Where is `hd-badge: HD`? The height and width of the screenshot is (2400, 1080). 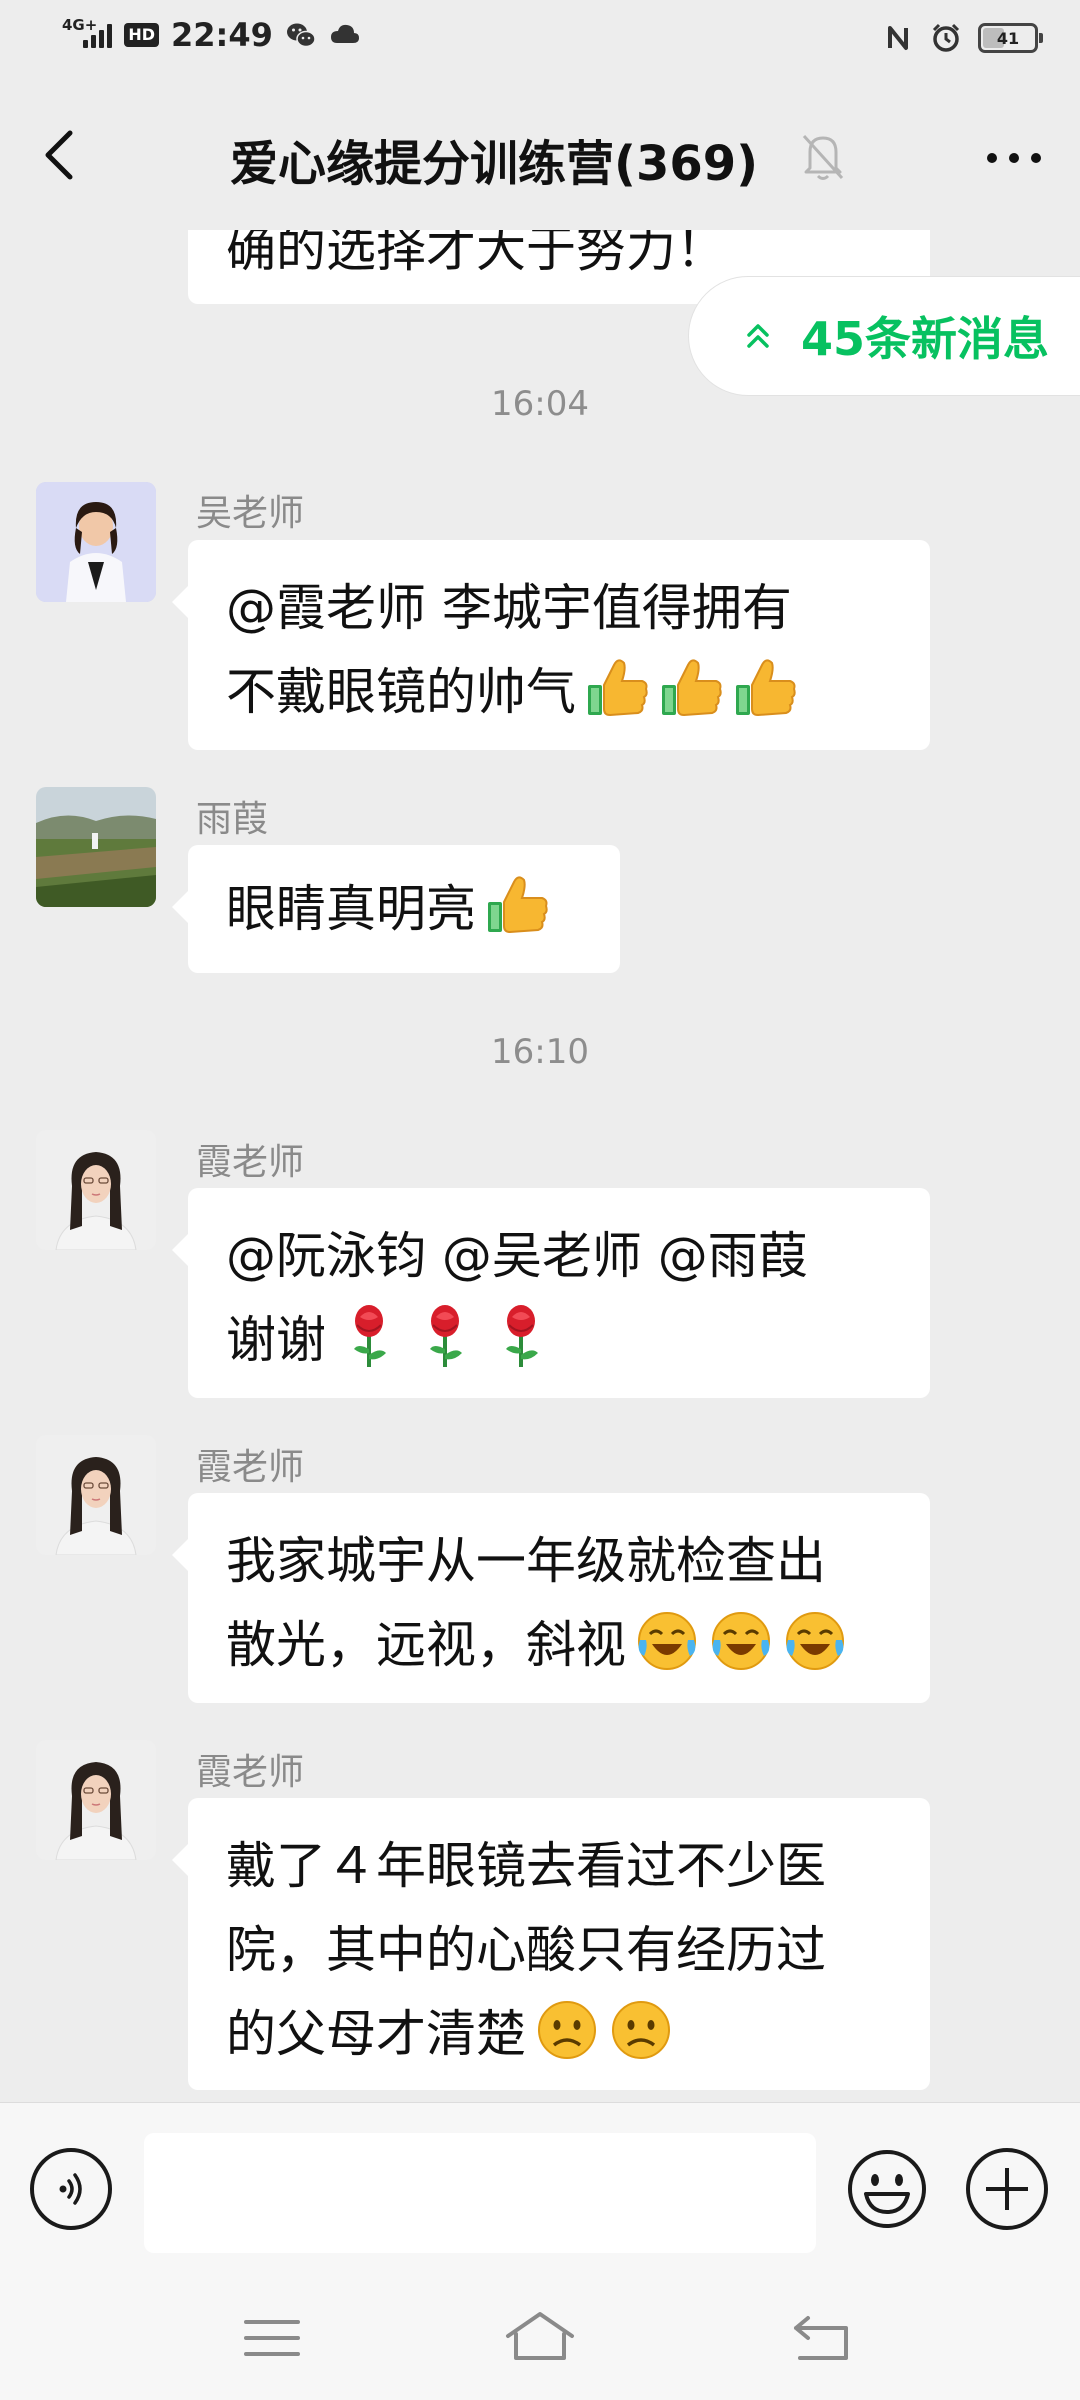
hd-badge: HD is located at coordinates (141, 35).